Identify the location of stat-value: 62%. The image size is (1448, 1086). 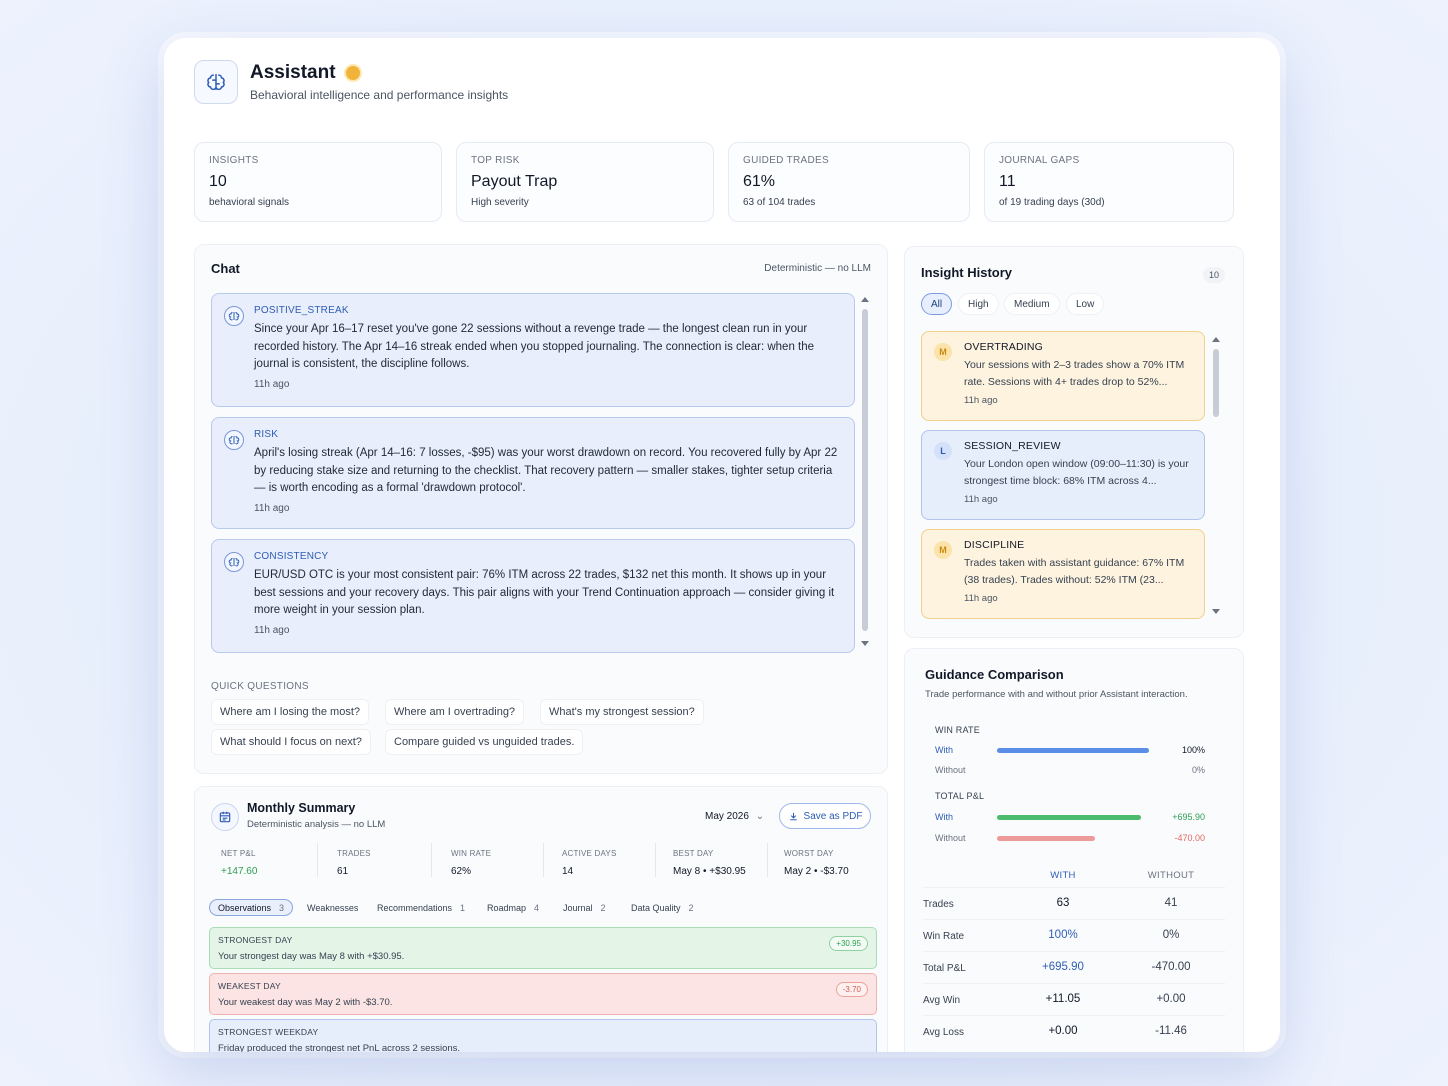
(461, 871).